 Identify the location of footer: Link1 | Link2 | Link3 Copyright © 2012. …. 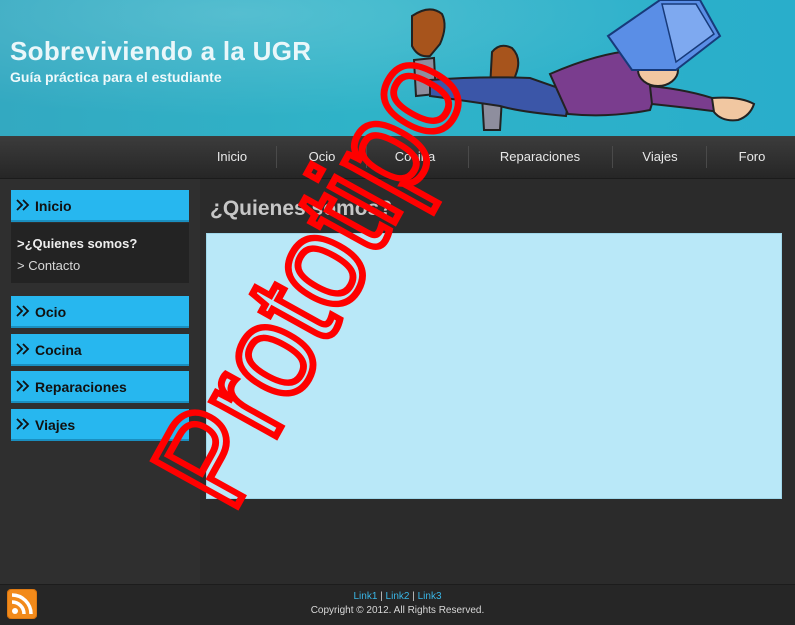
(397, 604).